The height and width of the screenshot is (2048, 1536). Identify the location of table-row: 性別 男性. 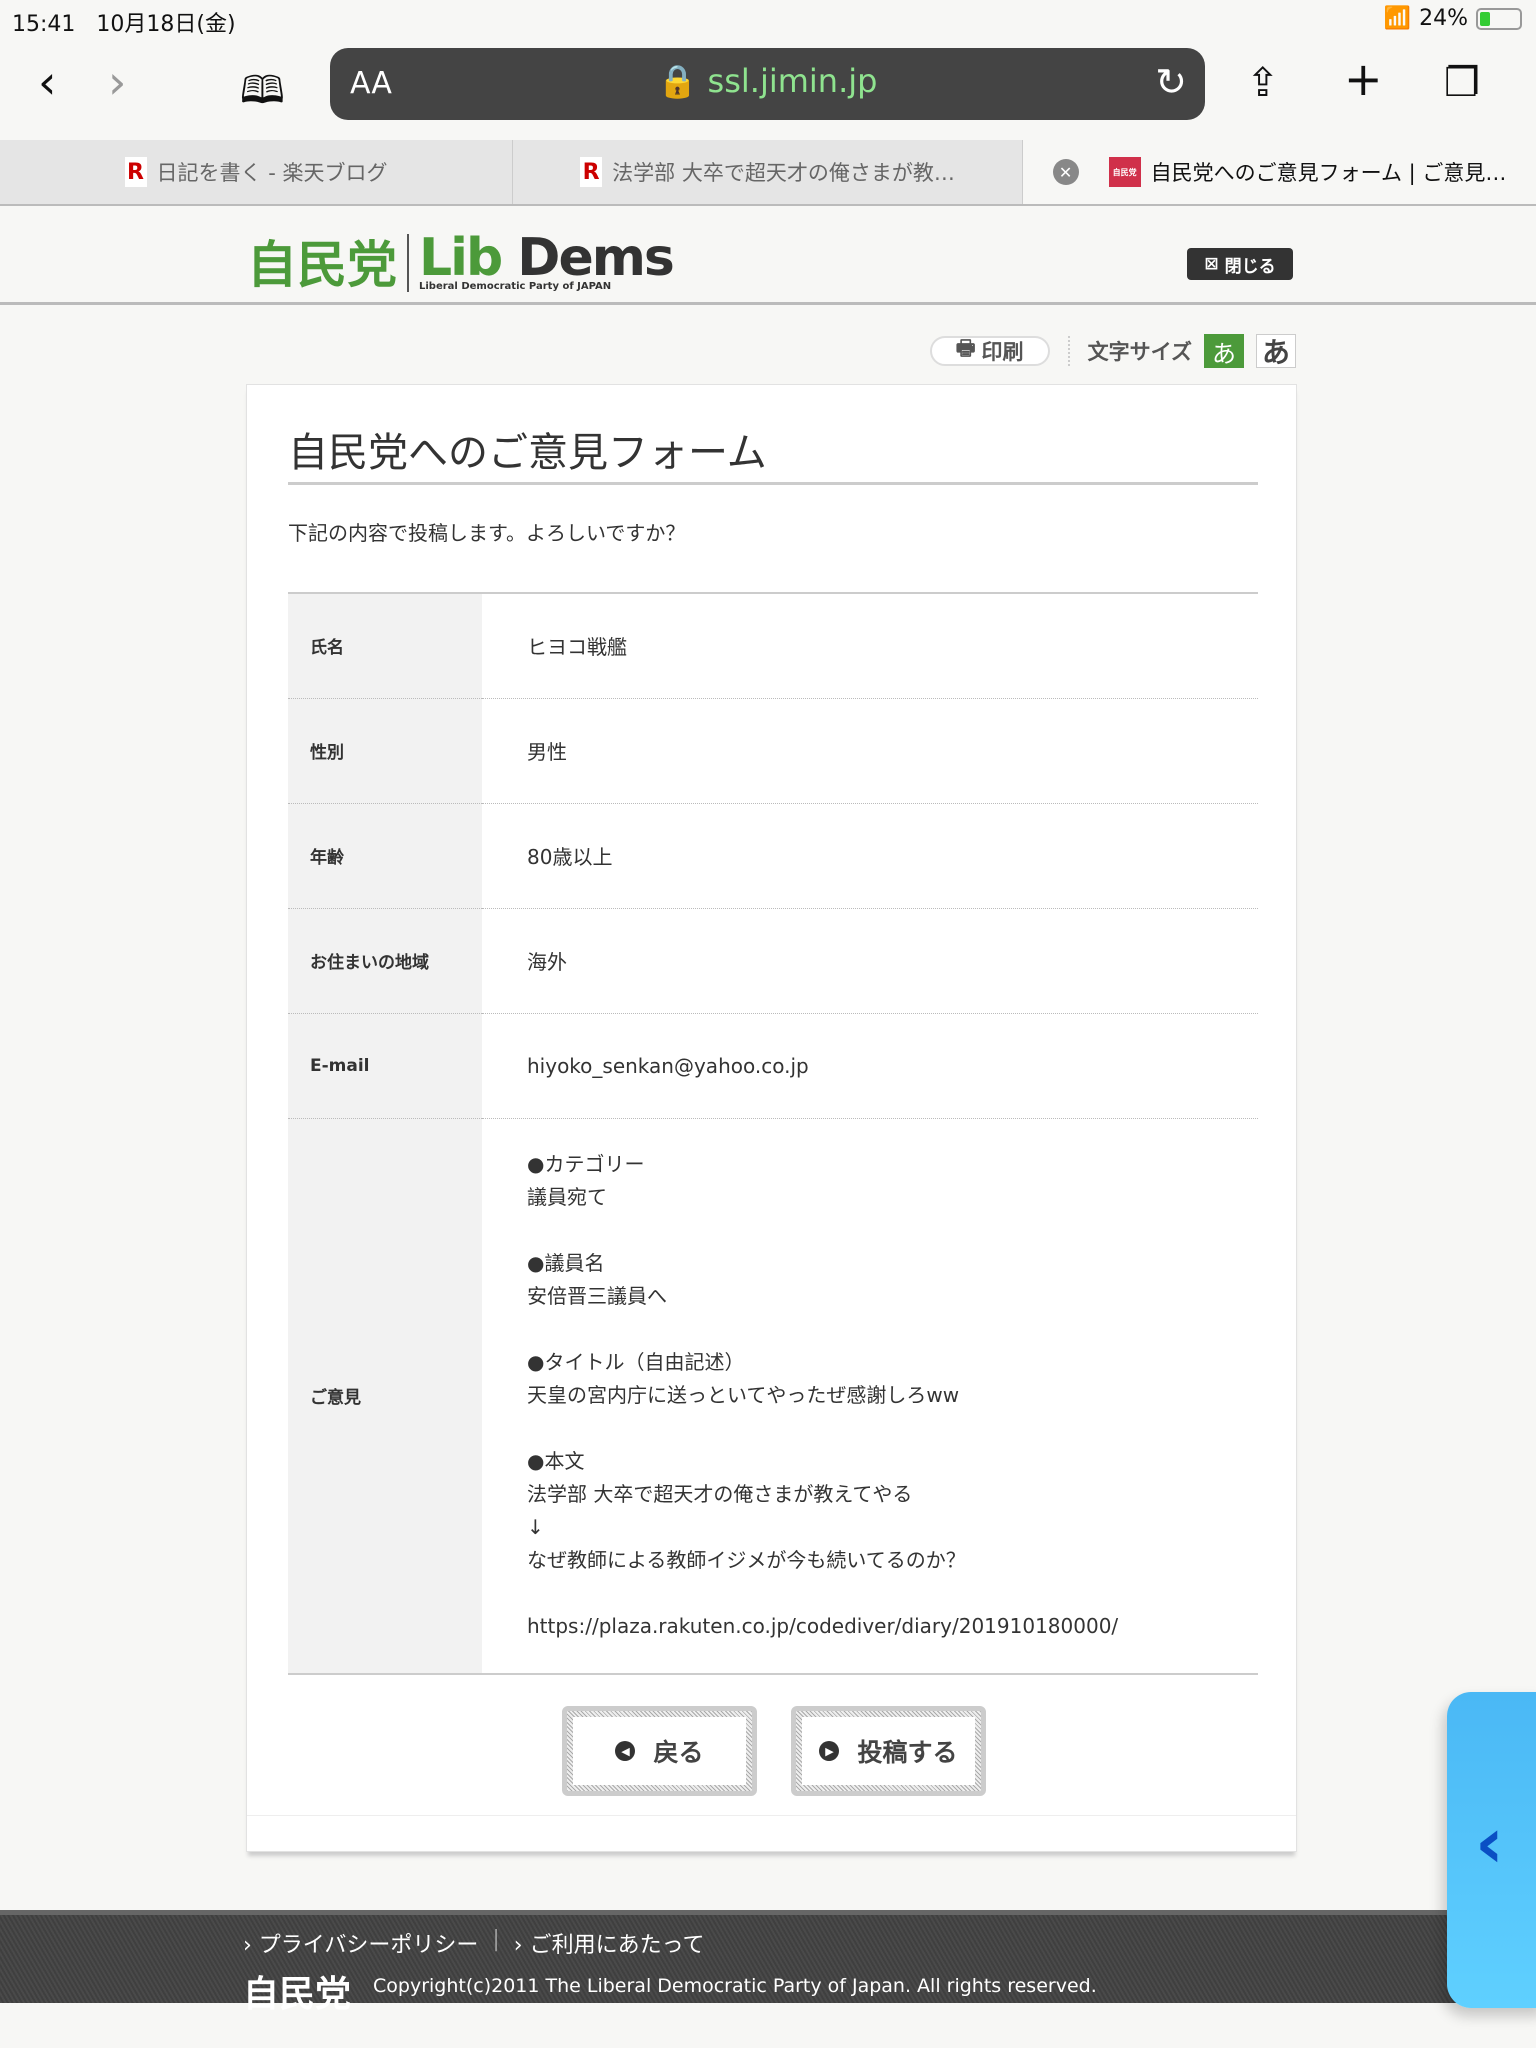
(773, 751).